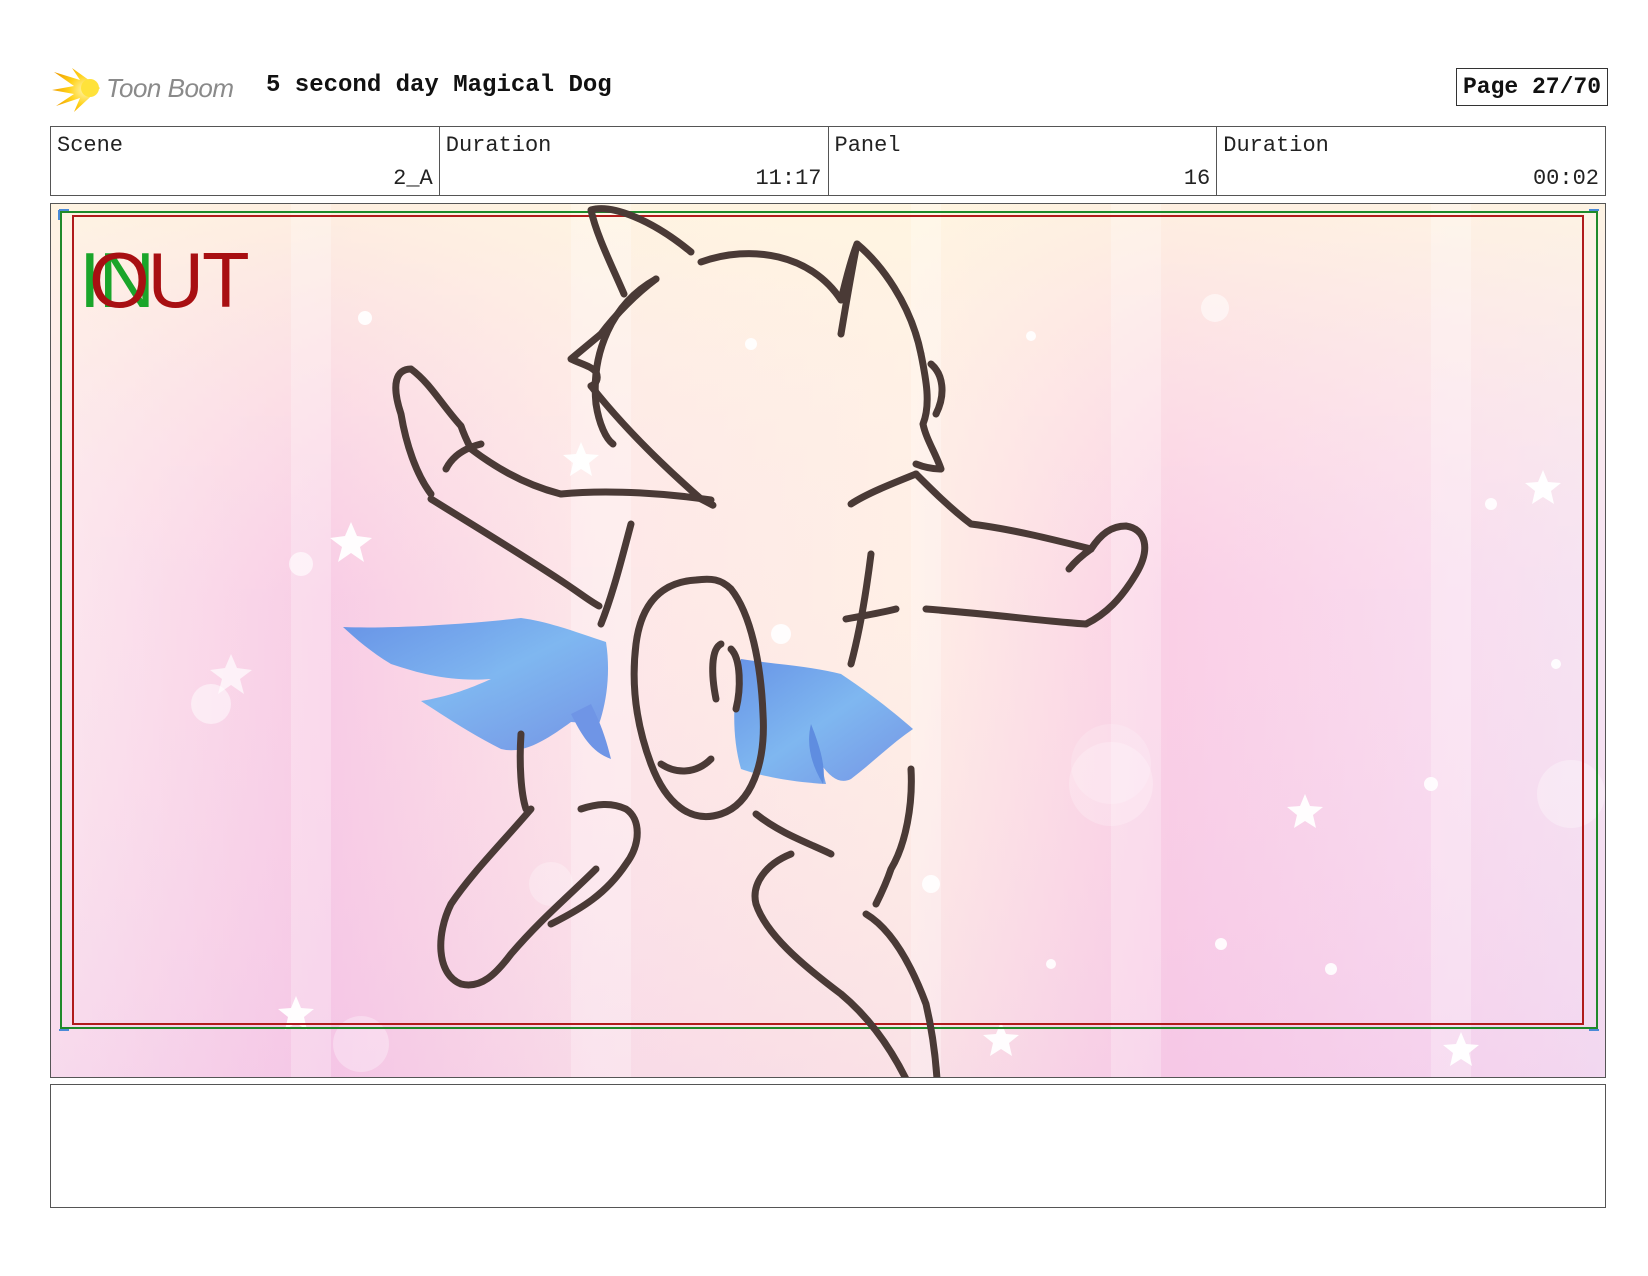 The width and height of the screenshot is (1648, 1276). I want to click on flame-icon, so click(76, 90).